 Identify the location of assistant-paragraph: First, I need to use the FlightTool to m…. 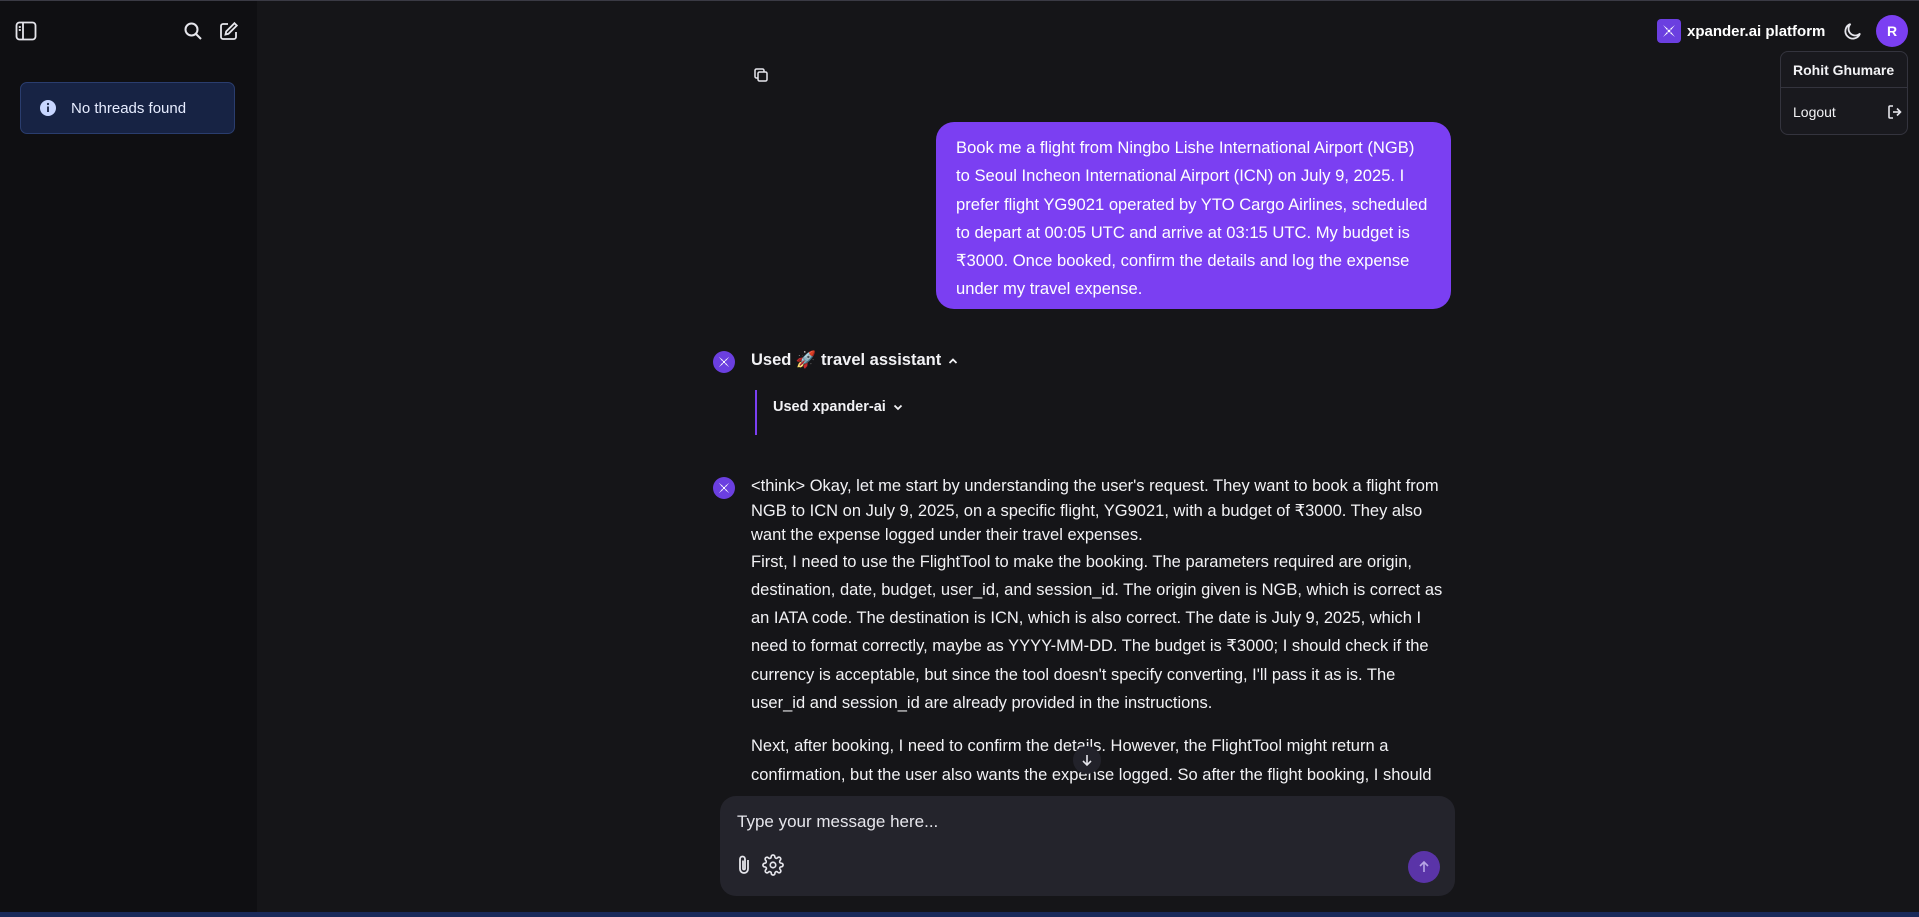
(1097, 632).